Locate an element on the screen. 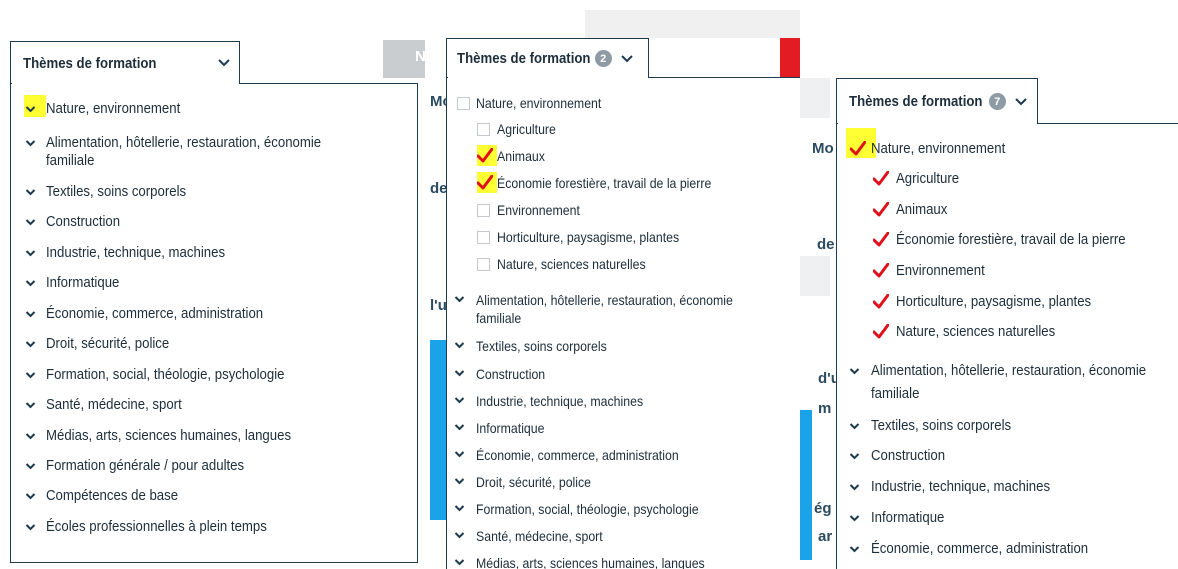  theme-item-label: Médias, arts, sciences humaines, langues is located at coordinates (169, 435).